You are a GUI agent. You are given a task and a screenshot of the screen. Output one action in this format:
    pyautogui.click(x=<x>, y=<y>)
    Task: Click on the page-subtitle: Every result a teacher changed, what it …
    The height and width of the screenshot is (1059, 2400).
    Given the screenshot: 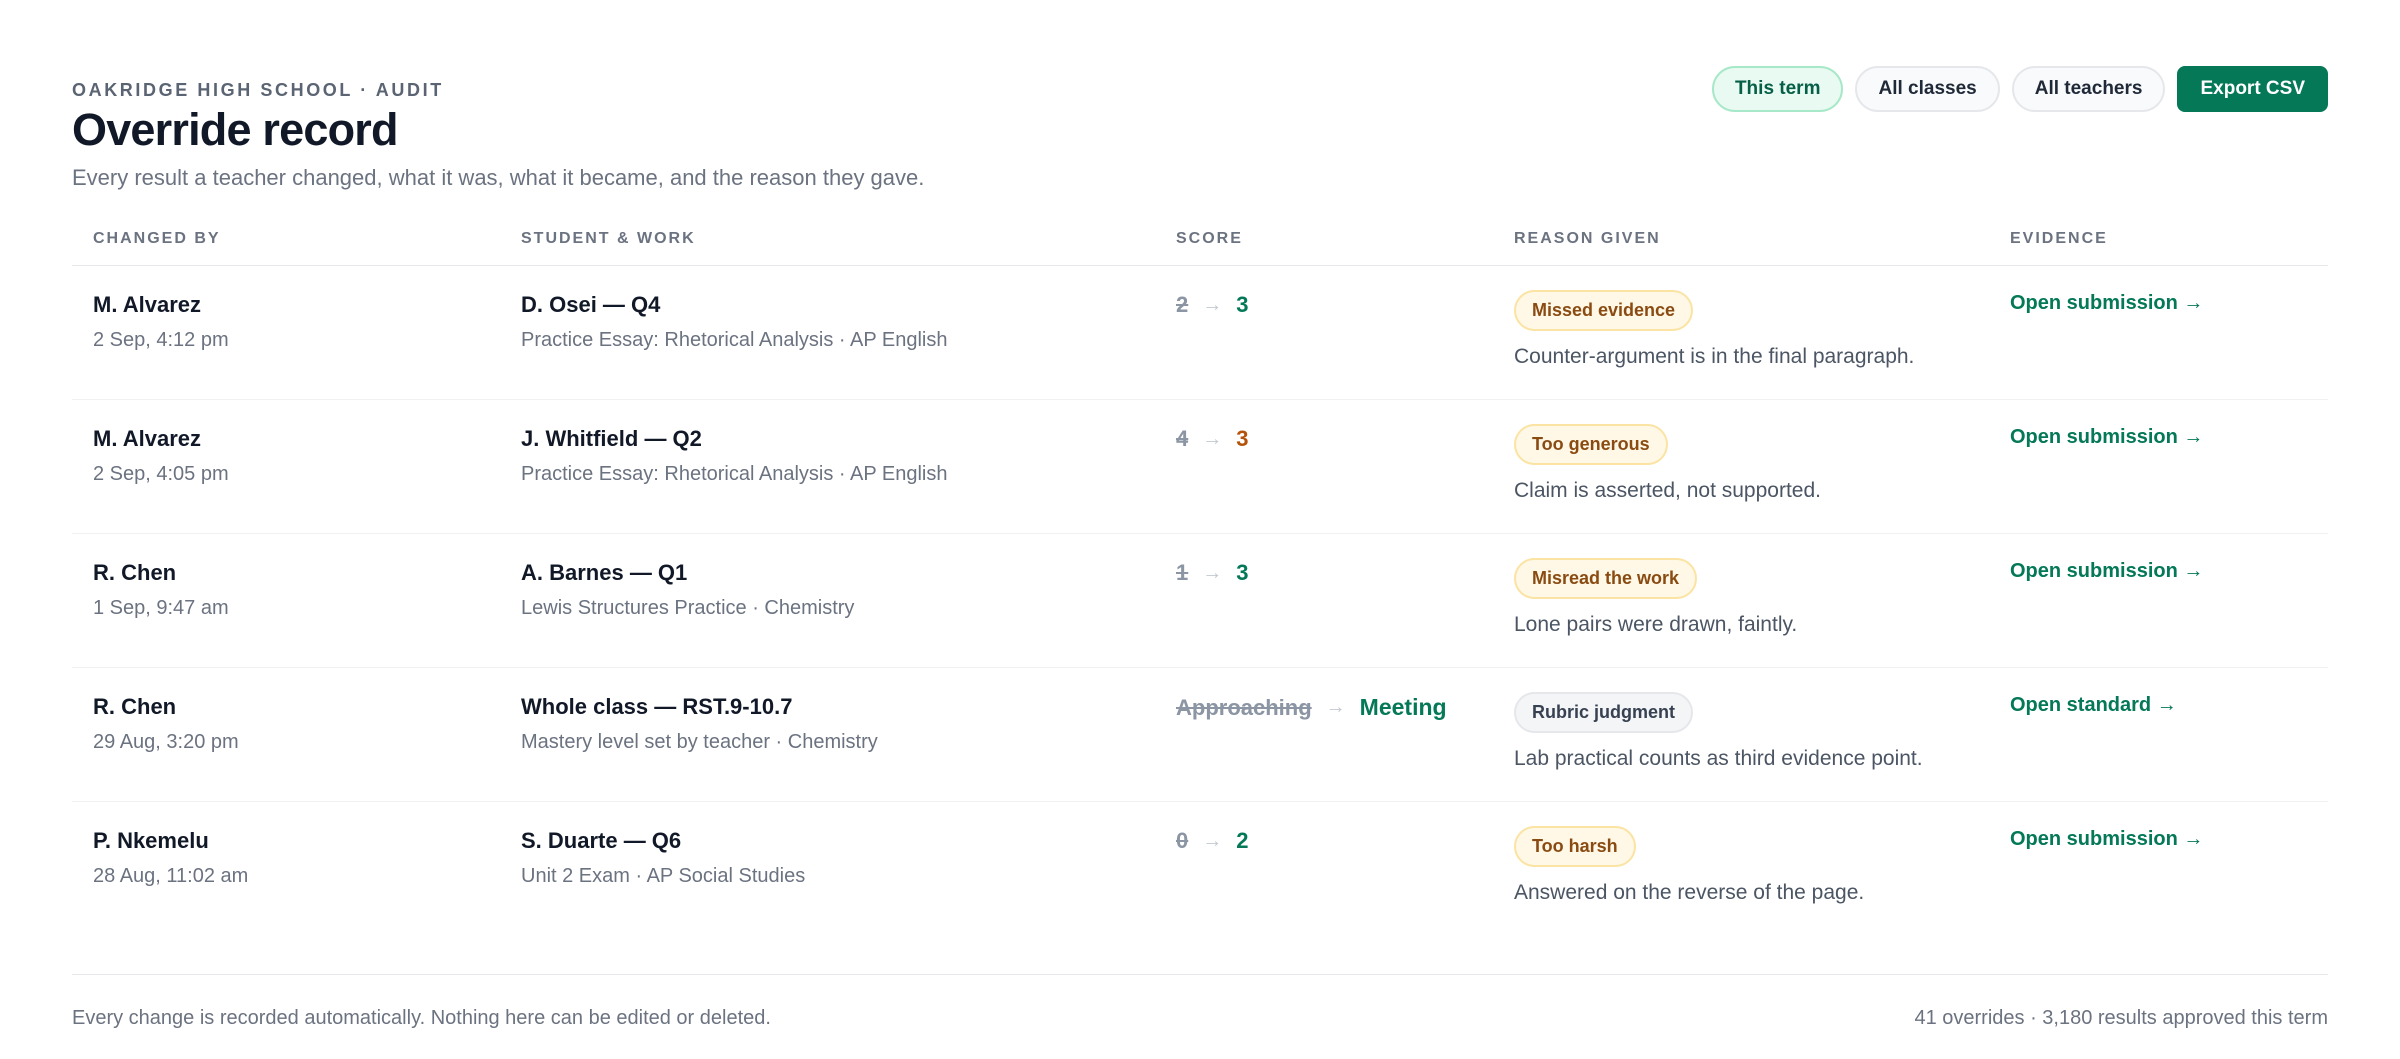 What is the action you would take?
    pyautogui.click(x=498, y=177)
    